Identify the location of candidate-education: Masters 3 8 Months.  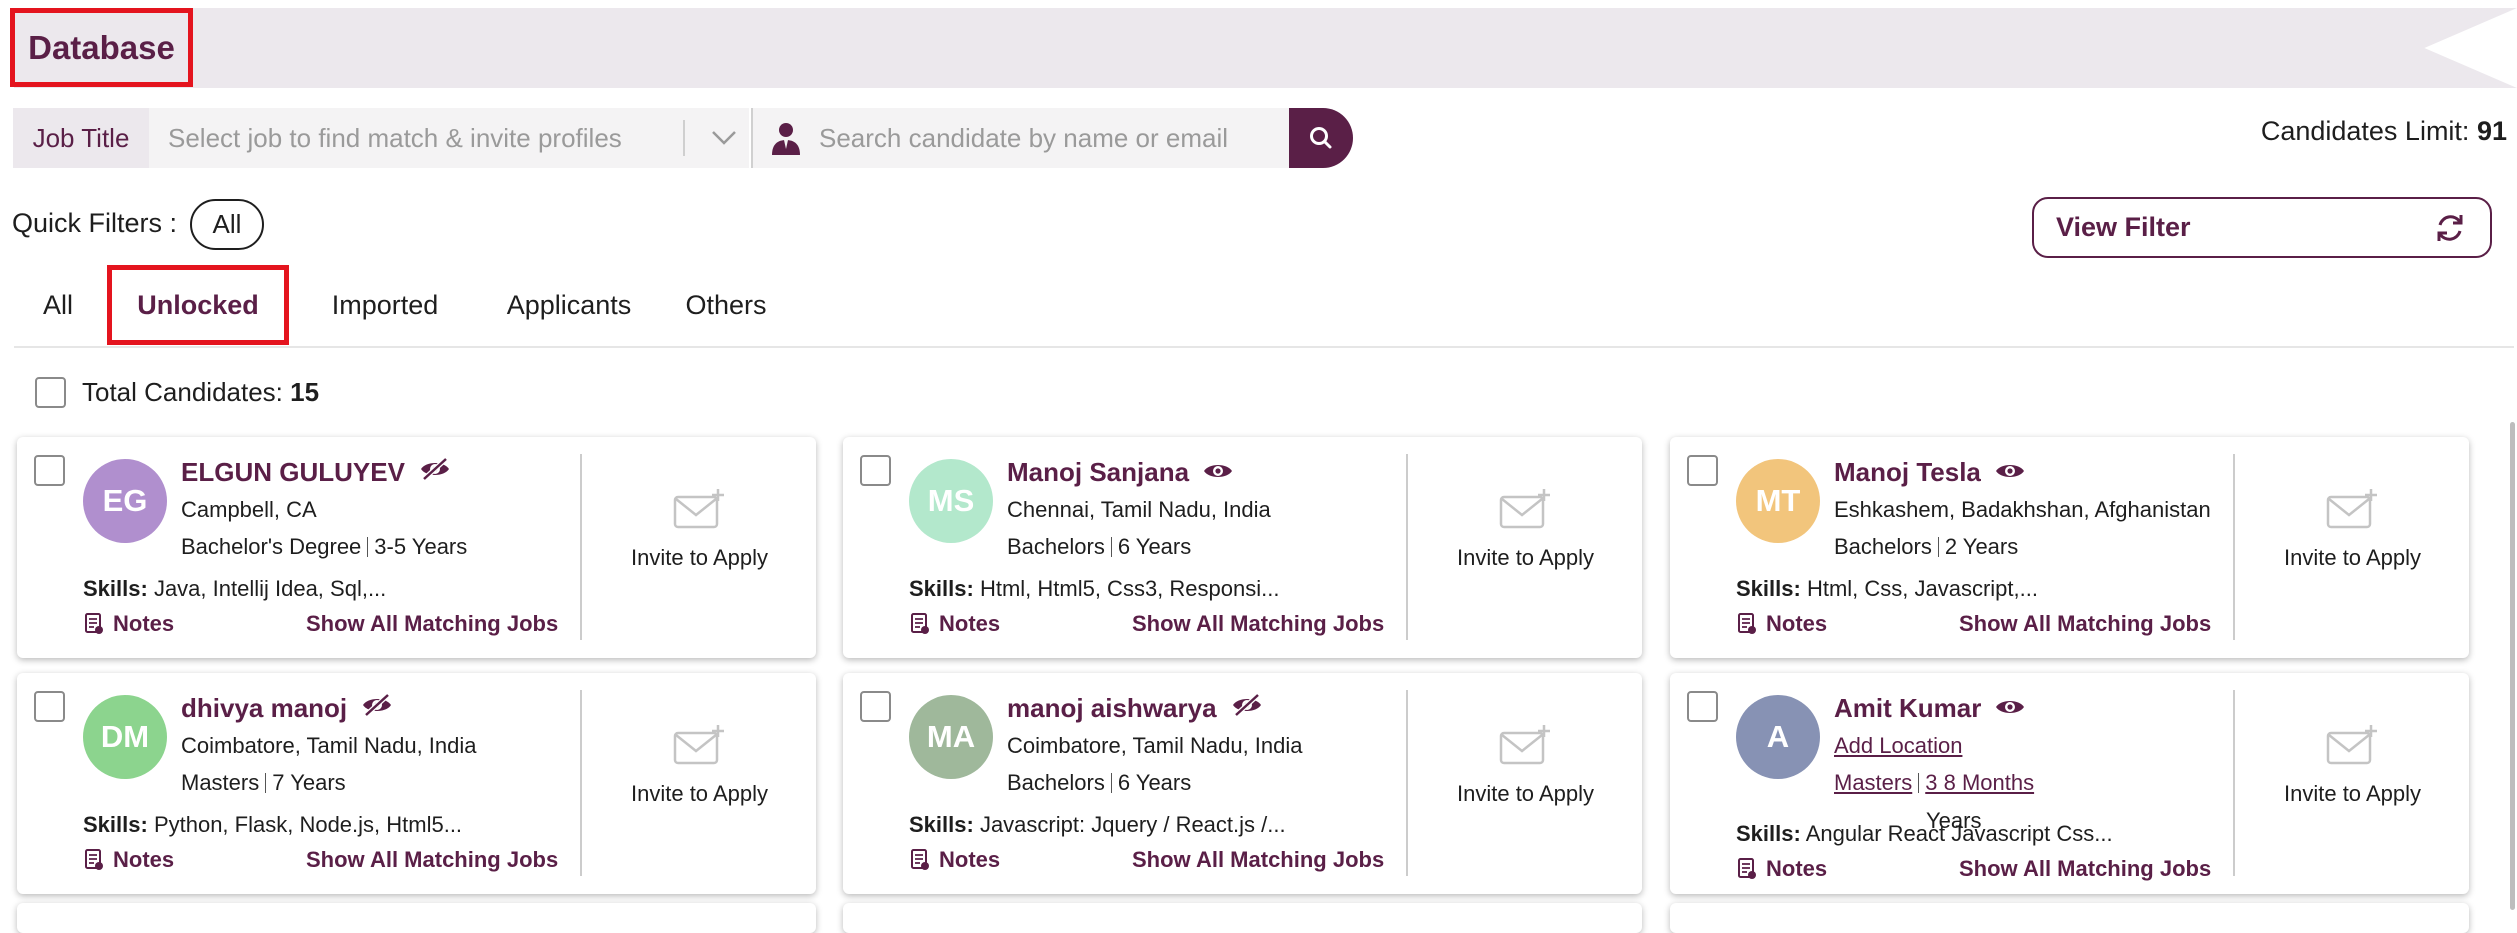
(1934, 783).